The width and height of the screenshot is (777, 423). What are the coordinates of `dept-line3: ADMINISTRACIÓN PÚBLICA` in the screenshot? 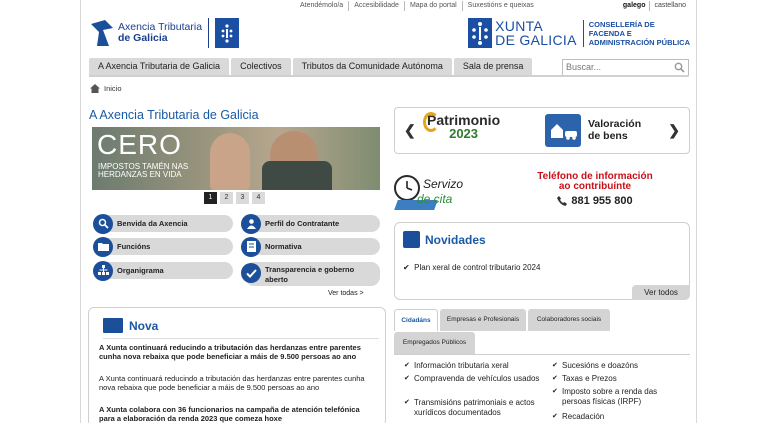 It's located at (639, 42).